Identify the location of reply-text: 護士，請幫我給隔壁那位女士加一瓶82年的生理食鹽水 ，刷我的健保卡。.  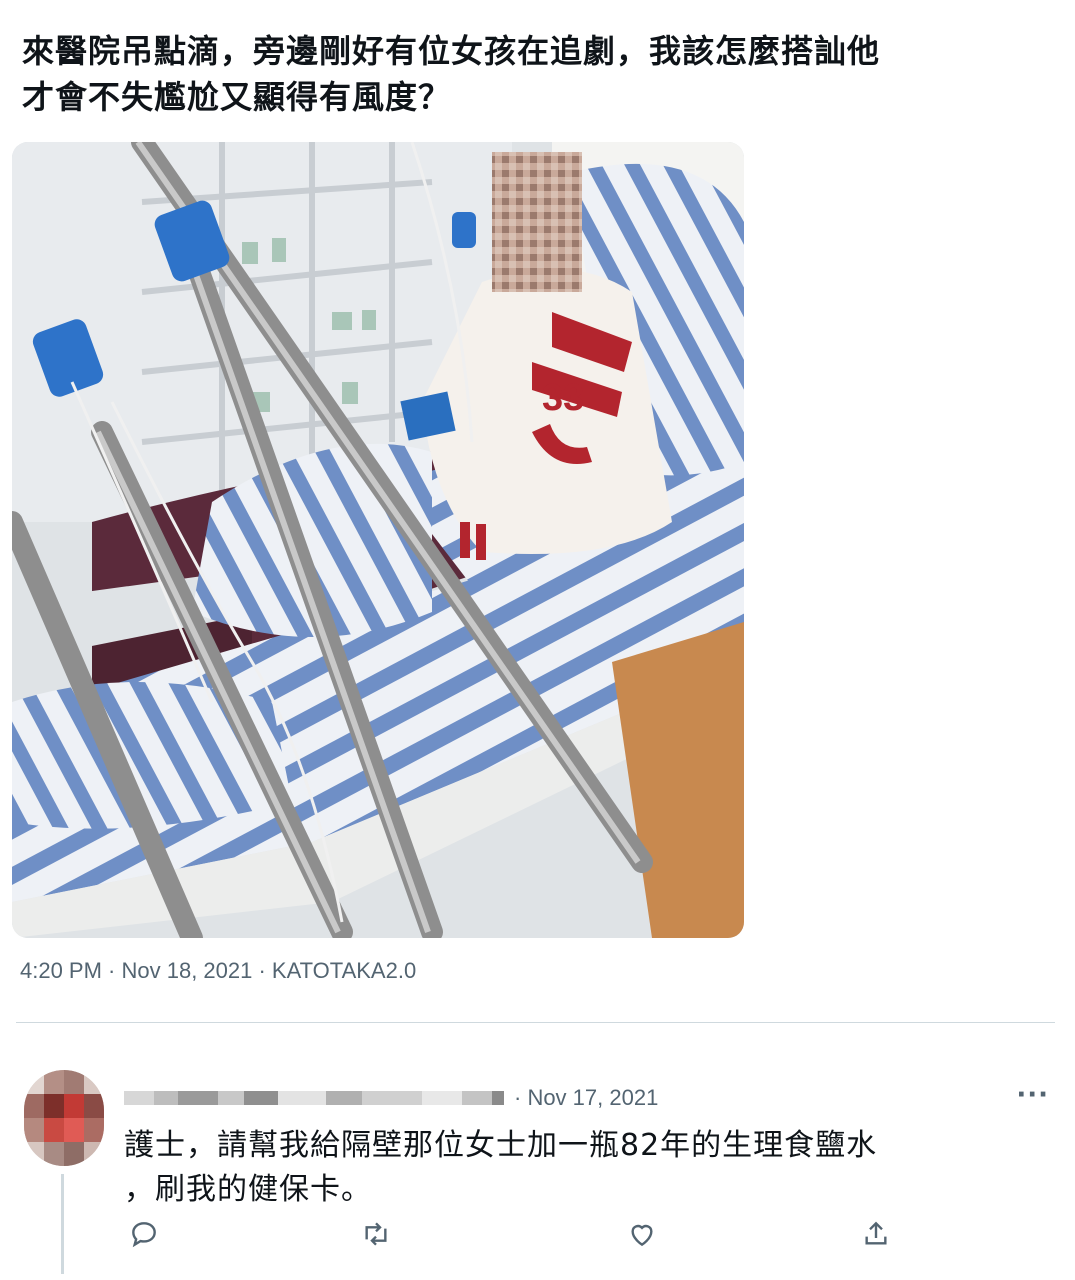
(554, 1168).